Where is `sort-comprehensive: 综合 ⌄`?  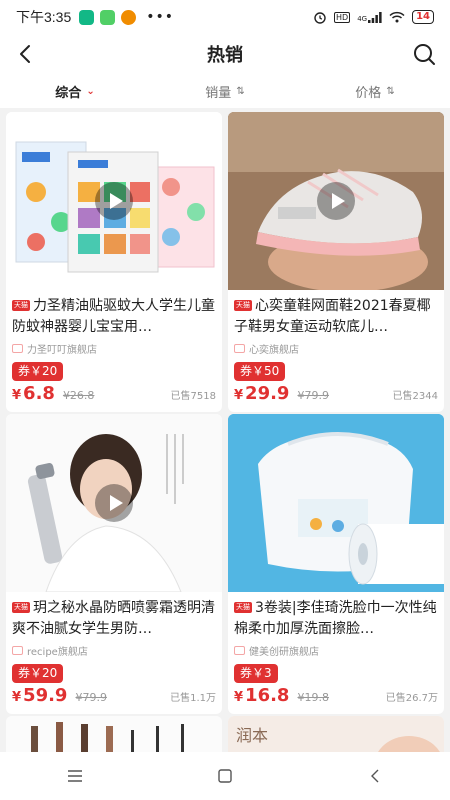
sort-comprehensive: 综合 ⌄ is located at coordinates (75, 91).